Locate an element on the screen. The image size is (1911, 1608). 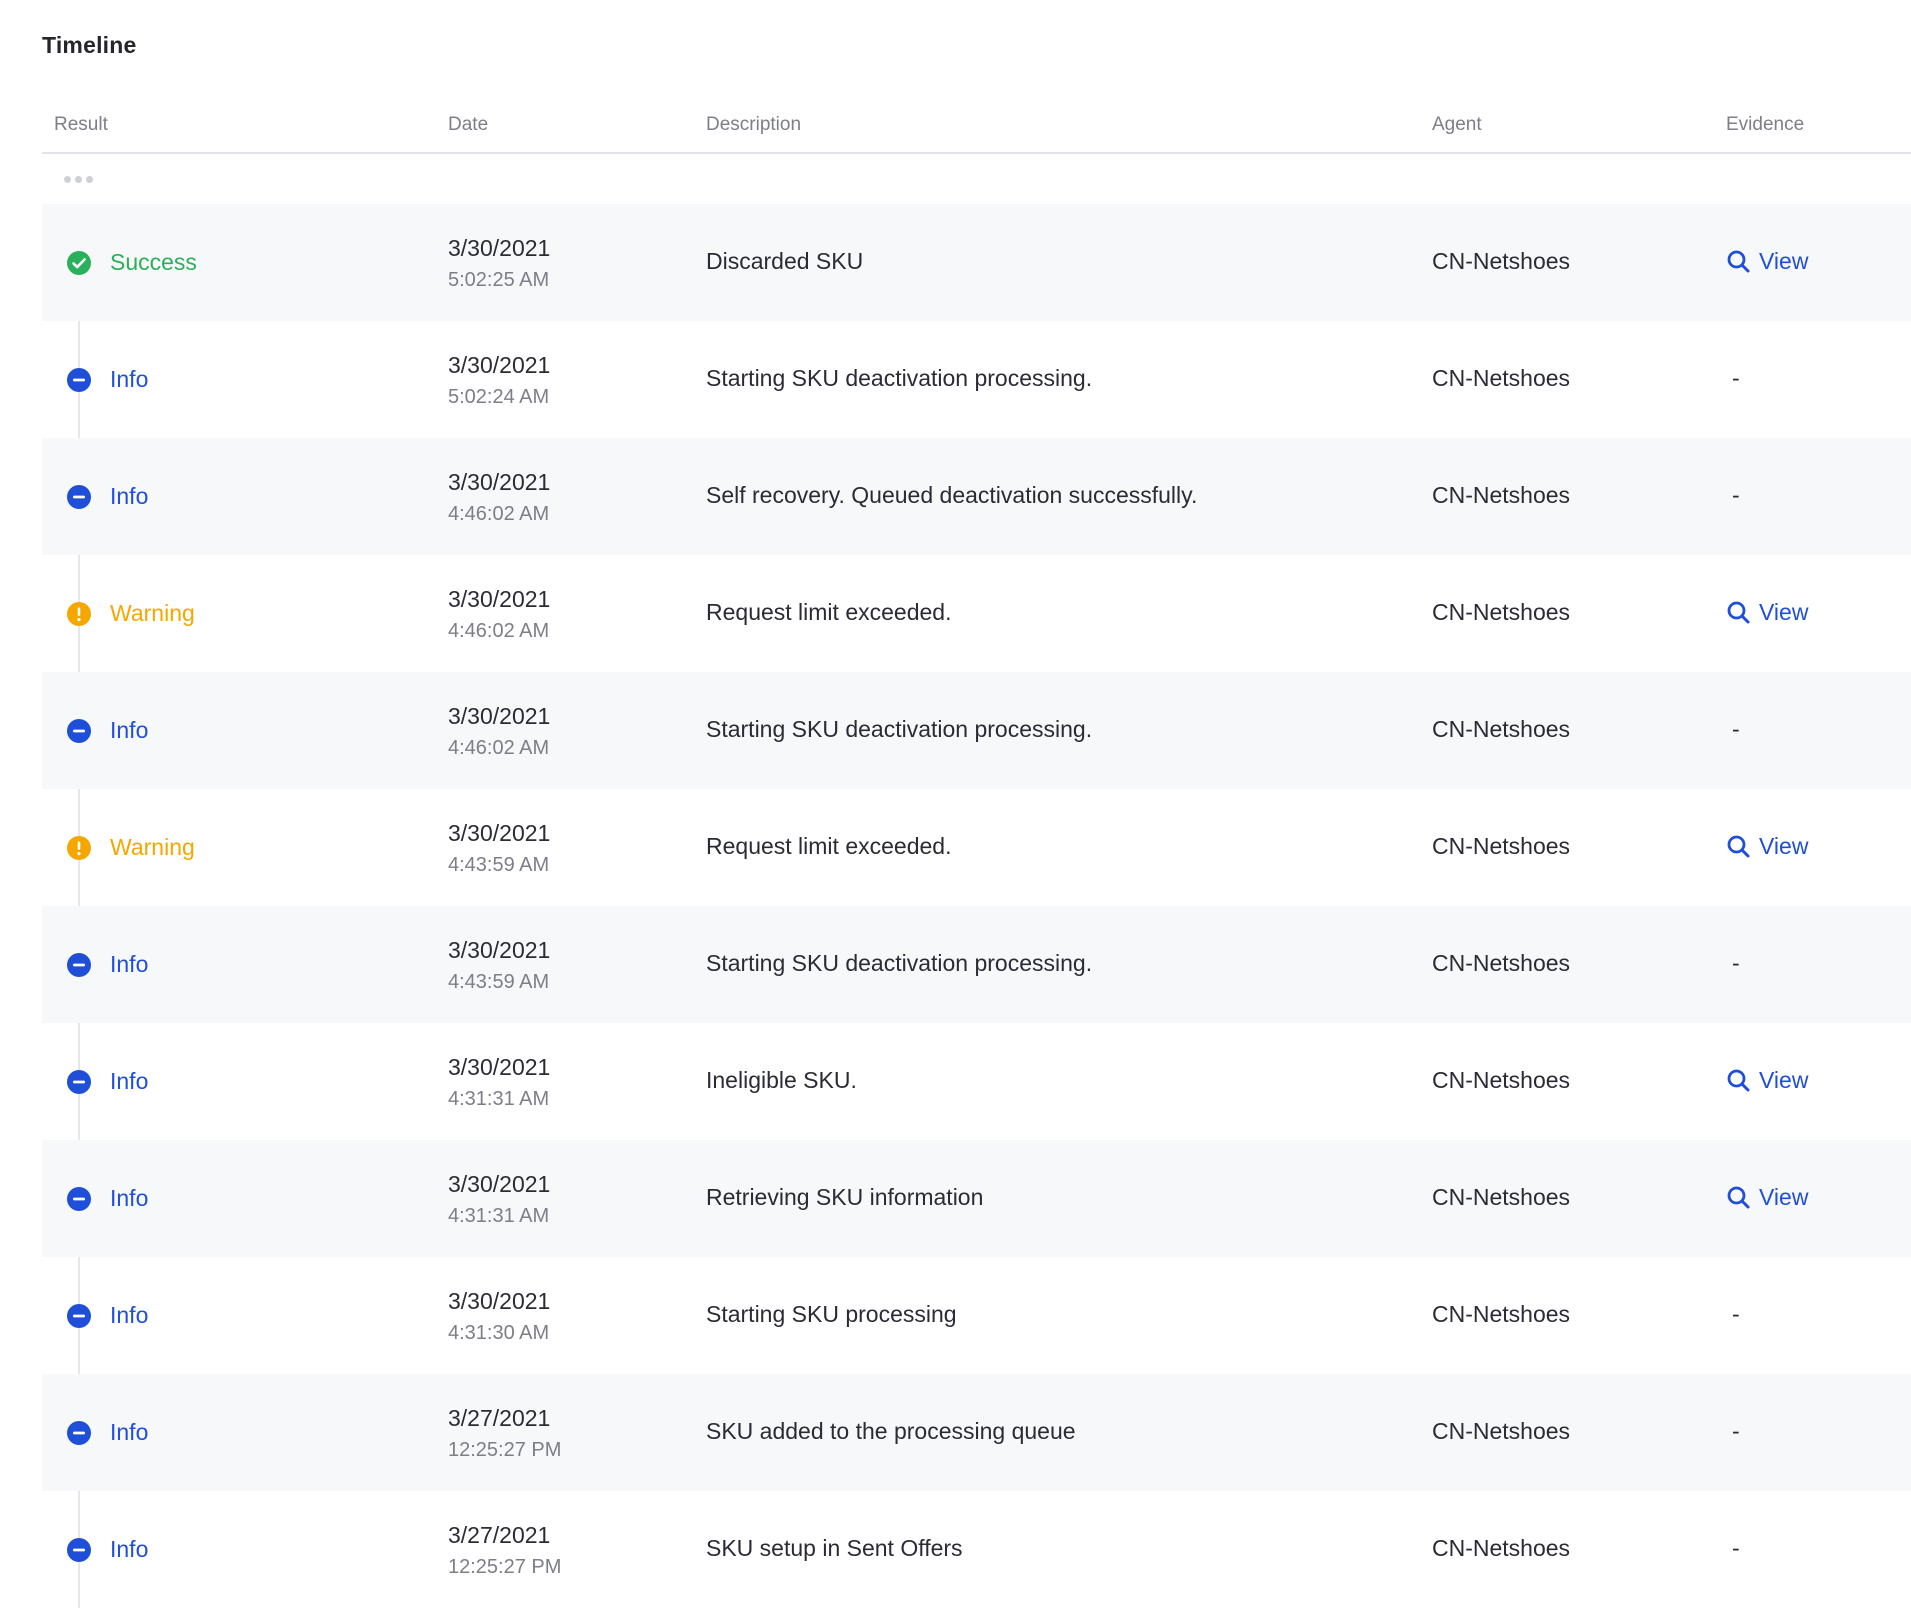
description-cell: SKU setup in Sent Offers is located at coordinates (834, 1548).